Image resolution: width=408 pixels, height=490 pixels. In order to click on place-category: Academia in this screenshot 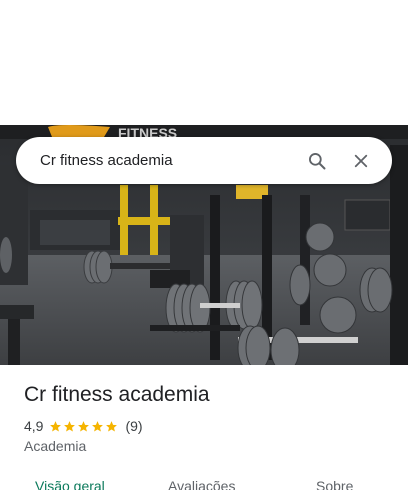, I will do `click(55, 446)`.